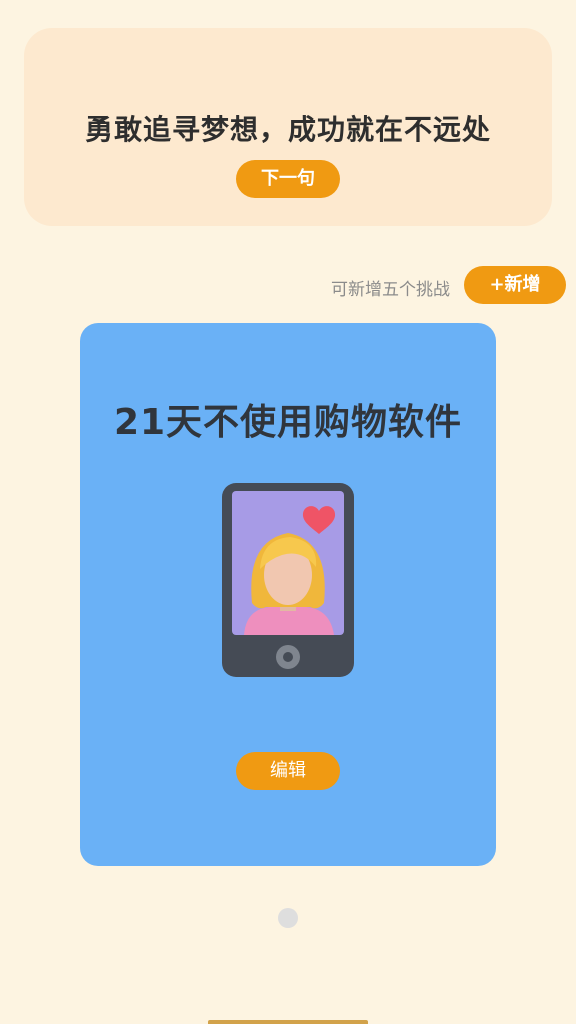 The width and height of the screenshot is (576, 1024). What do you see at coordinates (287, 129) in the screenshot?
I see `quote-text: 勇敢追寻梦想，成功就在不远处` at bounding box center [287, 129].